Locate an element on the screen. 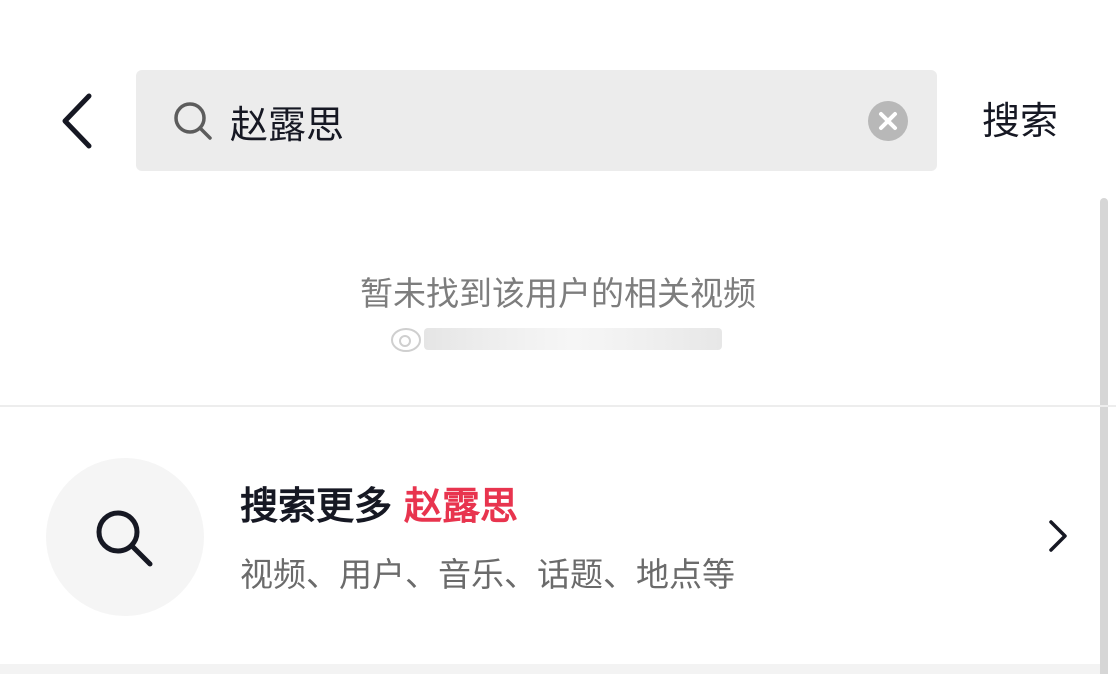 The image size is (1116, 674). search-more-icon-container is located at coordinates (125, 537).